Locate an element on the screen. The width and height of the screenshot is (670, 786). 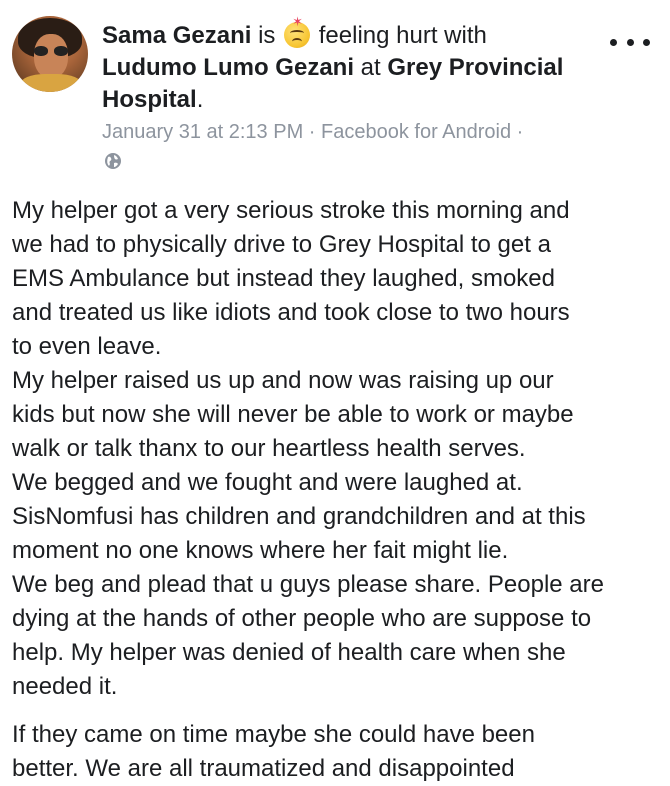
feeling-text: feeling hurt with is located at coordinates (402, 35).